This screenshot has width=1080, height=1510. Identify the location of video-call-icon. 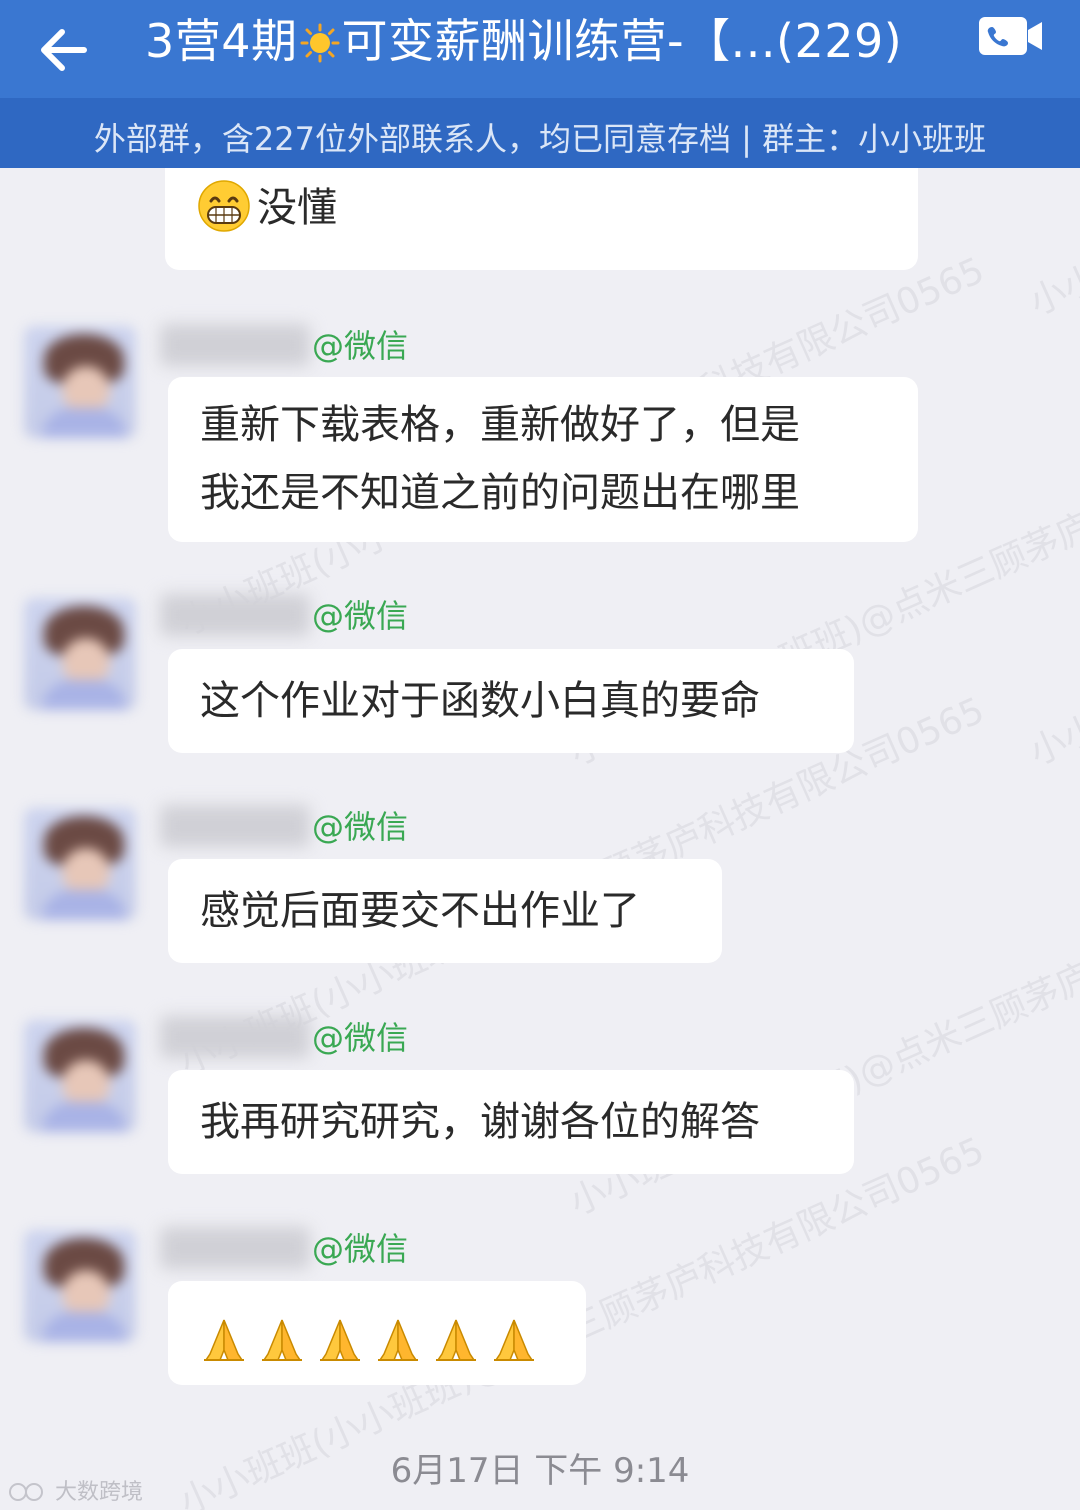
(1011, 36).